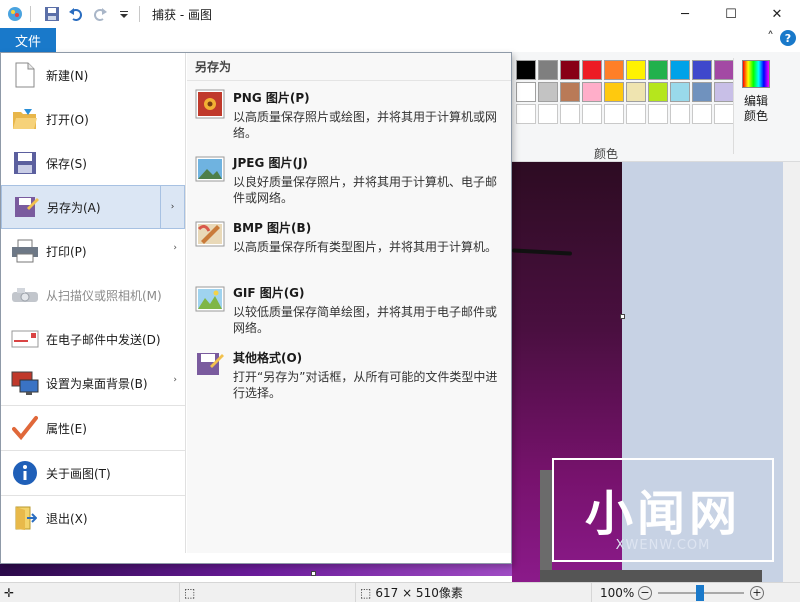 This screenshot has width=800, height=602. I want to click on file-tab: 文件, so click(28, 40).